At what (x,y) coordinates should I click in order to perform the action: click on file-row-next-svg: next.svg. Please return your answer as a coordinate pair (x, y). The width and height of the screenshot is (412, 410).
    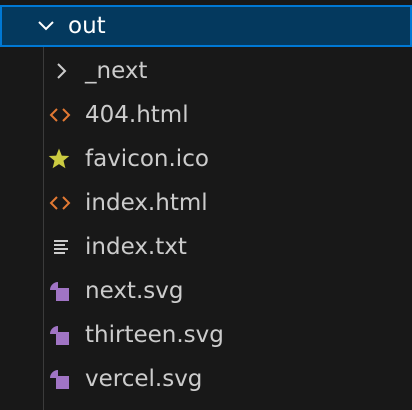
    Looking at the image, I should click on (206, 291).